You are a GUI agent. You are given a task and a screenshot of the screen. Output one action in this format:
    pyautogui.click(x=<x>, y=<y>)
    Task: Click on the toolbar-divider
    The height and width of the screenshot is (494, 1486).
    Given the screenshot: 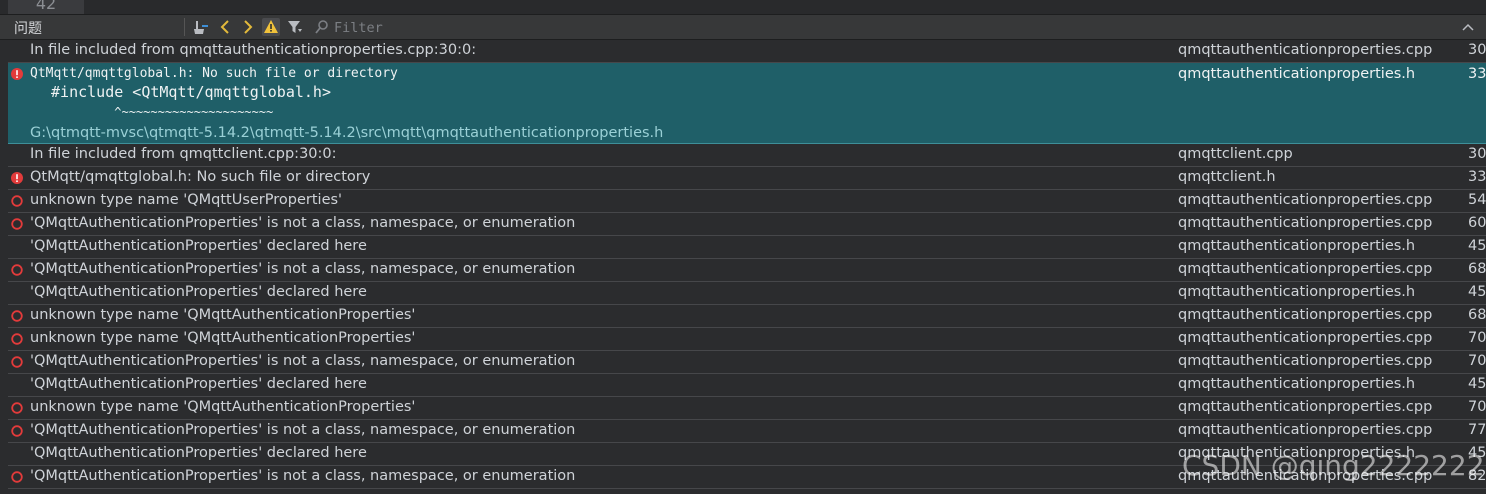 What is the action you would take?
    pyautogui.click(x=184, y=27)
    